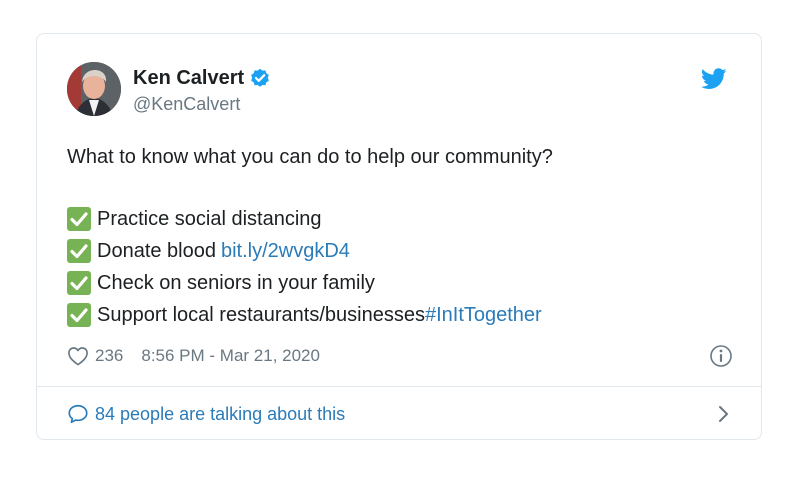 The width and height of the screenshot is (799, 490). What do you see at coordinates (400, 356) in the screenshot?
I see `tweet-meta: 236 8:56 PM - Mar 21, 2020` at bounding box center [400, 356].